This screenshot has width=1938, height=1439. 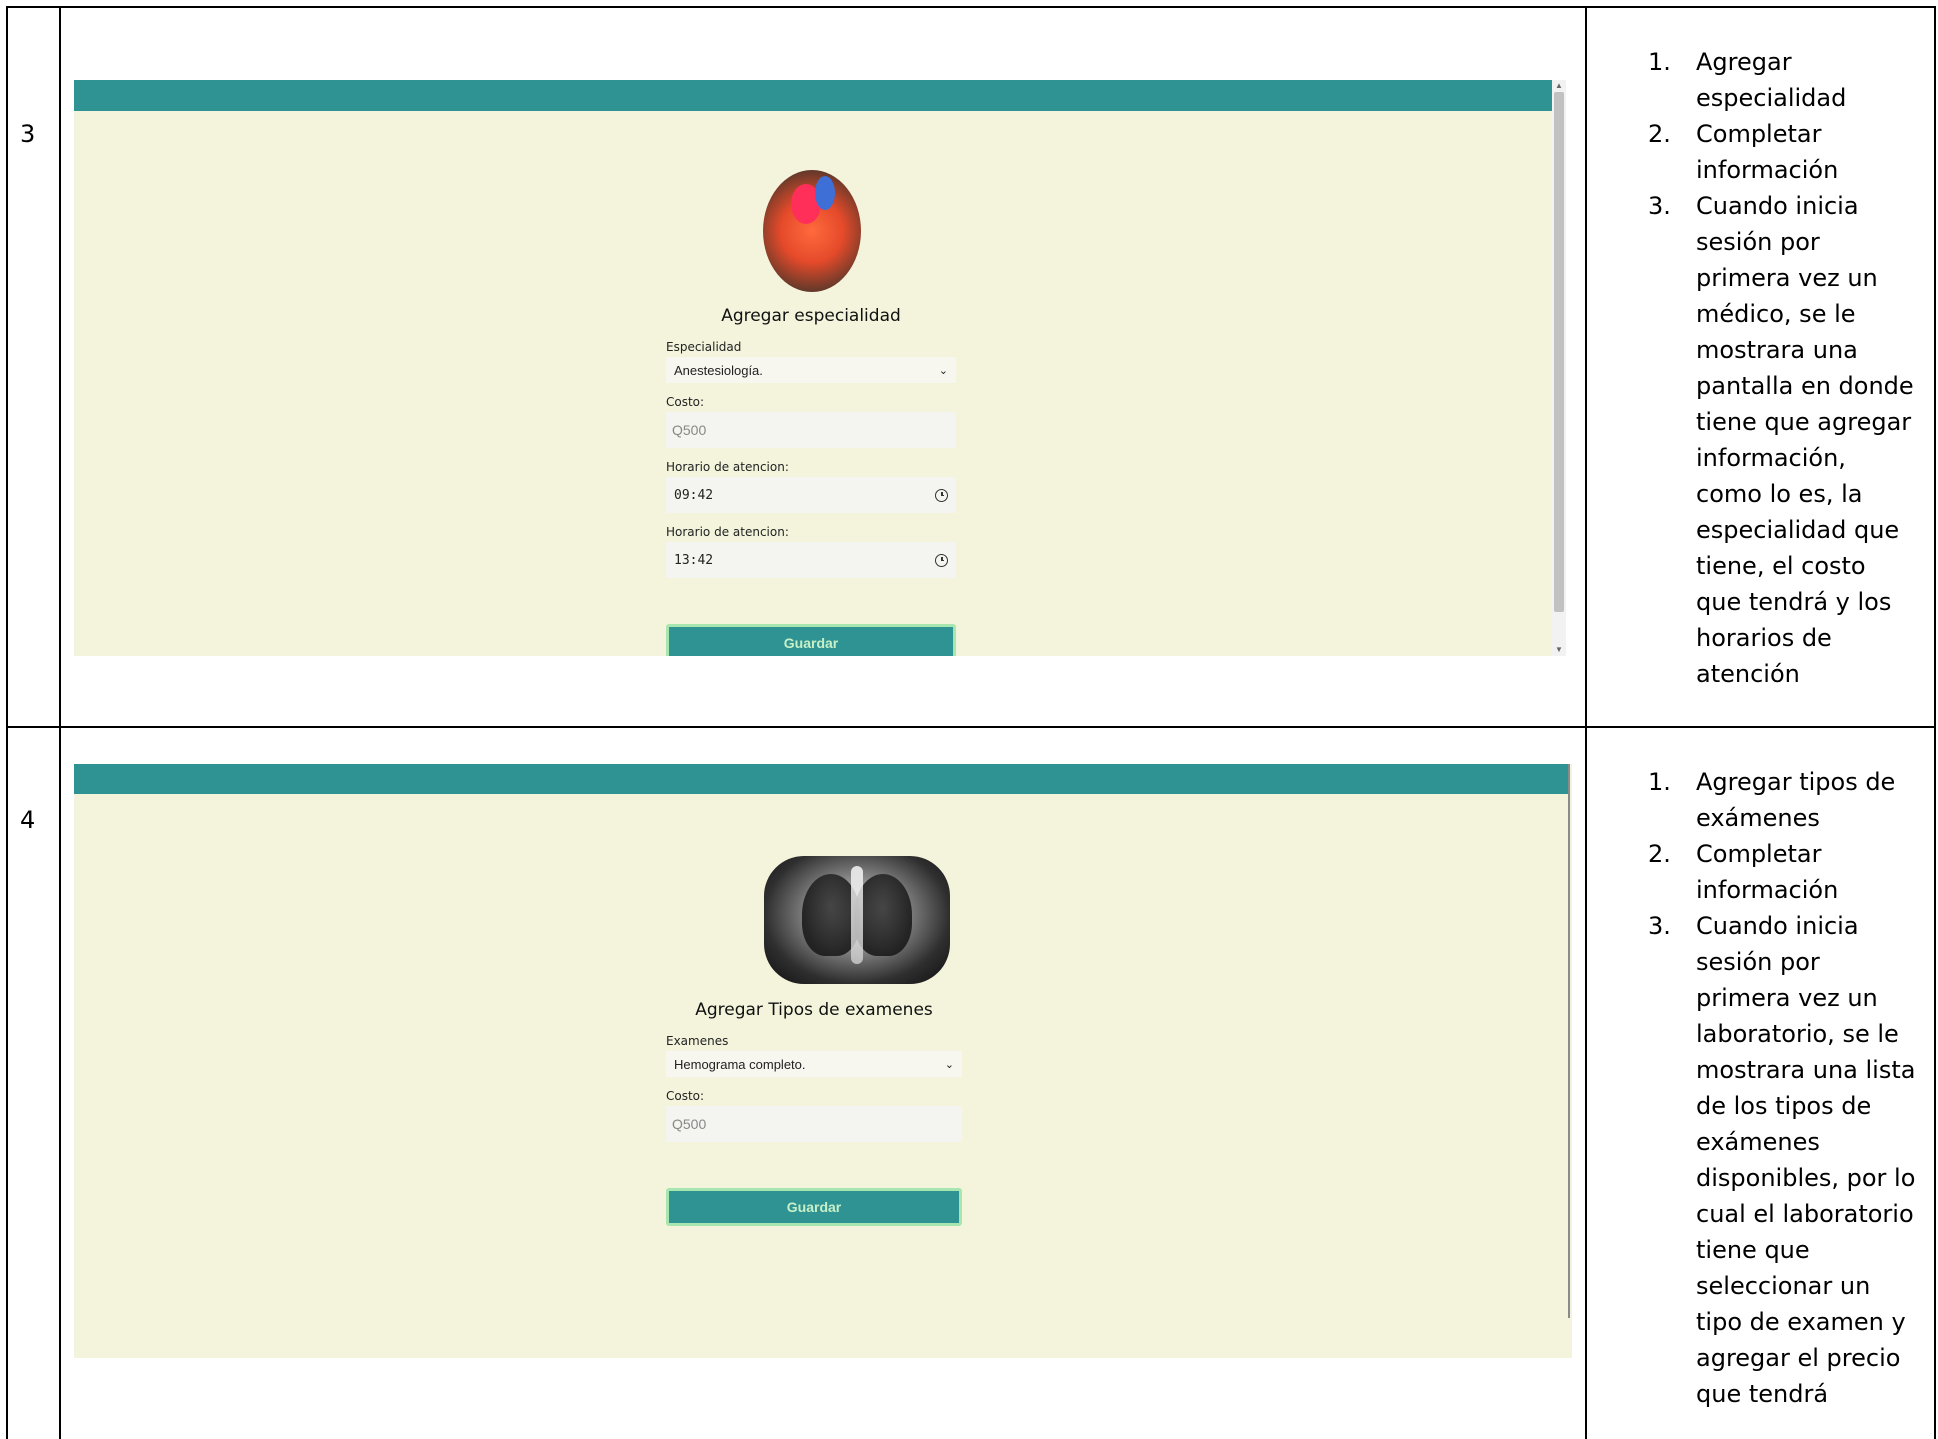 I want to click on table-row-divider, so click(x=970, y=727).